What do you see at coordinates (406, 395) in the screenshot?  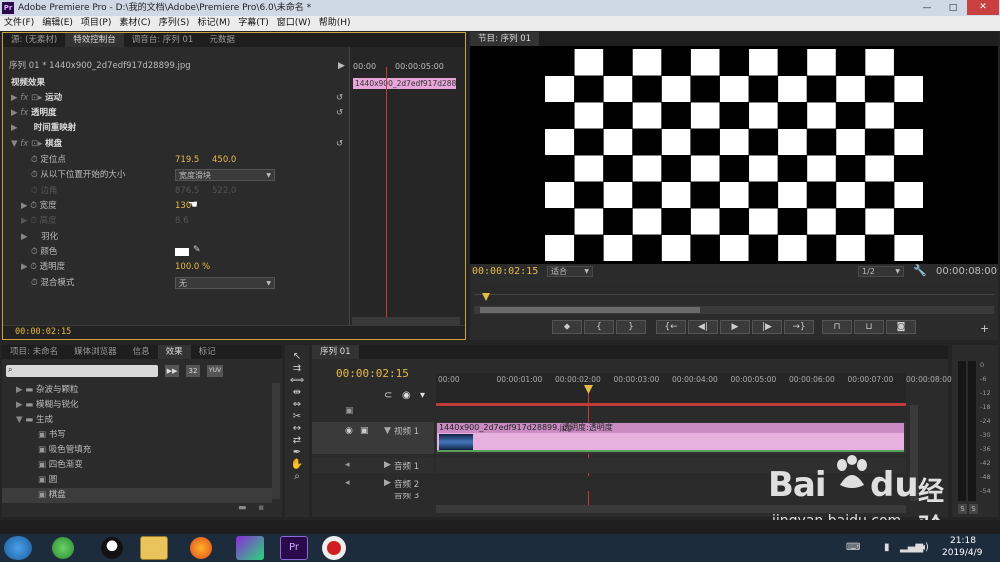 I see `marker-icon: ◉` at bounding box center [406, 395].